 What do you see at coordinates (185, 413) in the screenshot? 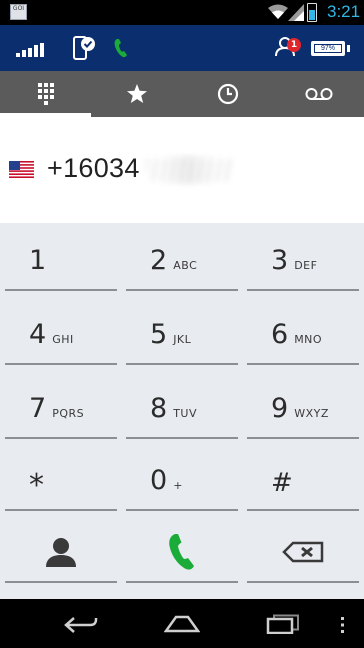
I see `key-letters: TUV` at bounding box center [185, 413].